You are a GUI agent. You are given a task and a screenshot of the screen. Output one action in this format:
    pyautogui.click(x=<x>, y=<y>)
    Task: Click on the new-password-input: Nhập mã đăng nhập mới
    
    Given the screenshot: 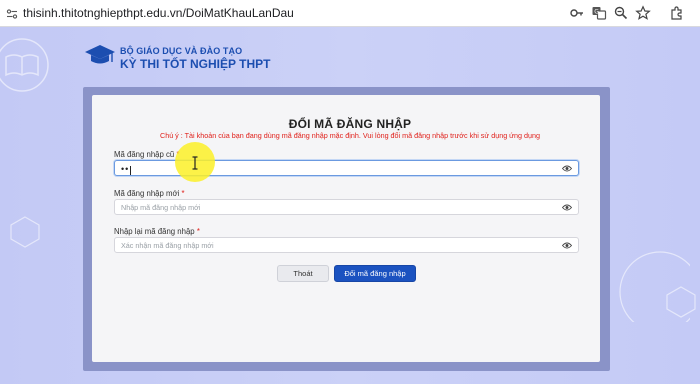 What is the action you would take?
    pyautogui.click(x=346, y=207)
    